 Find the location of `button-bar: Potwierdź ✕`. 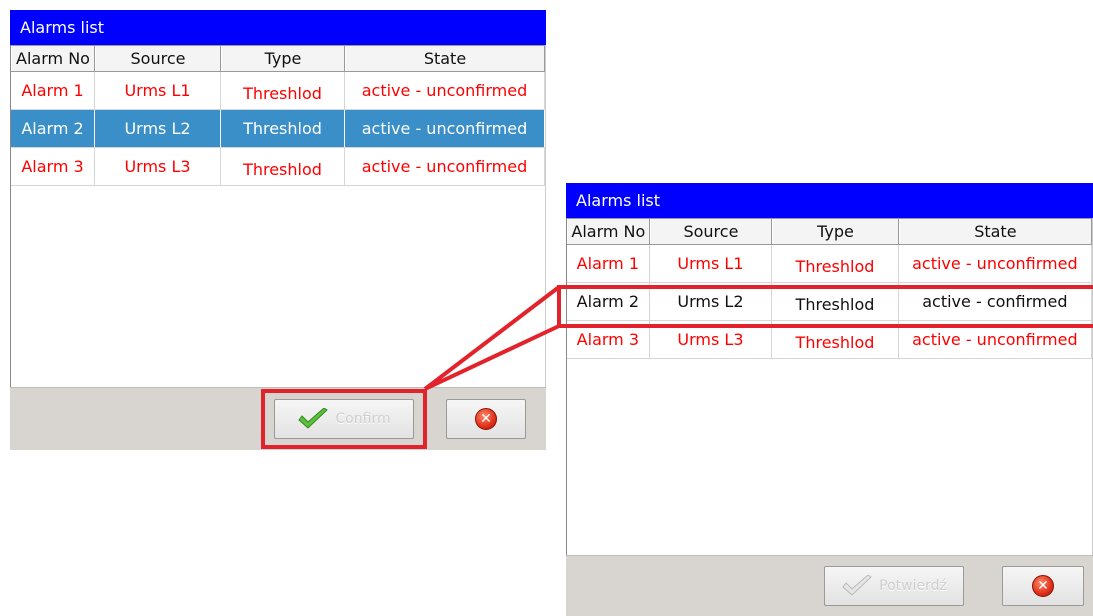

button-bar: Potwierdź ✕ is located at coordinates (829, 585).